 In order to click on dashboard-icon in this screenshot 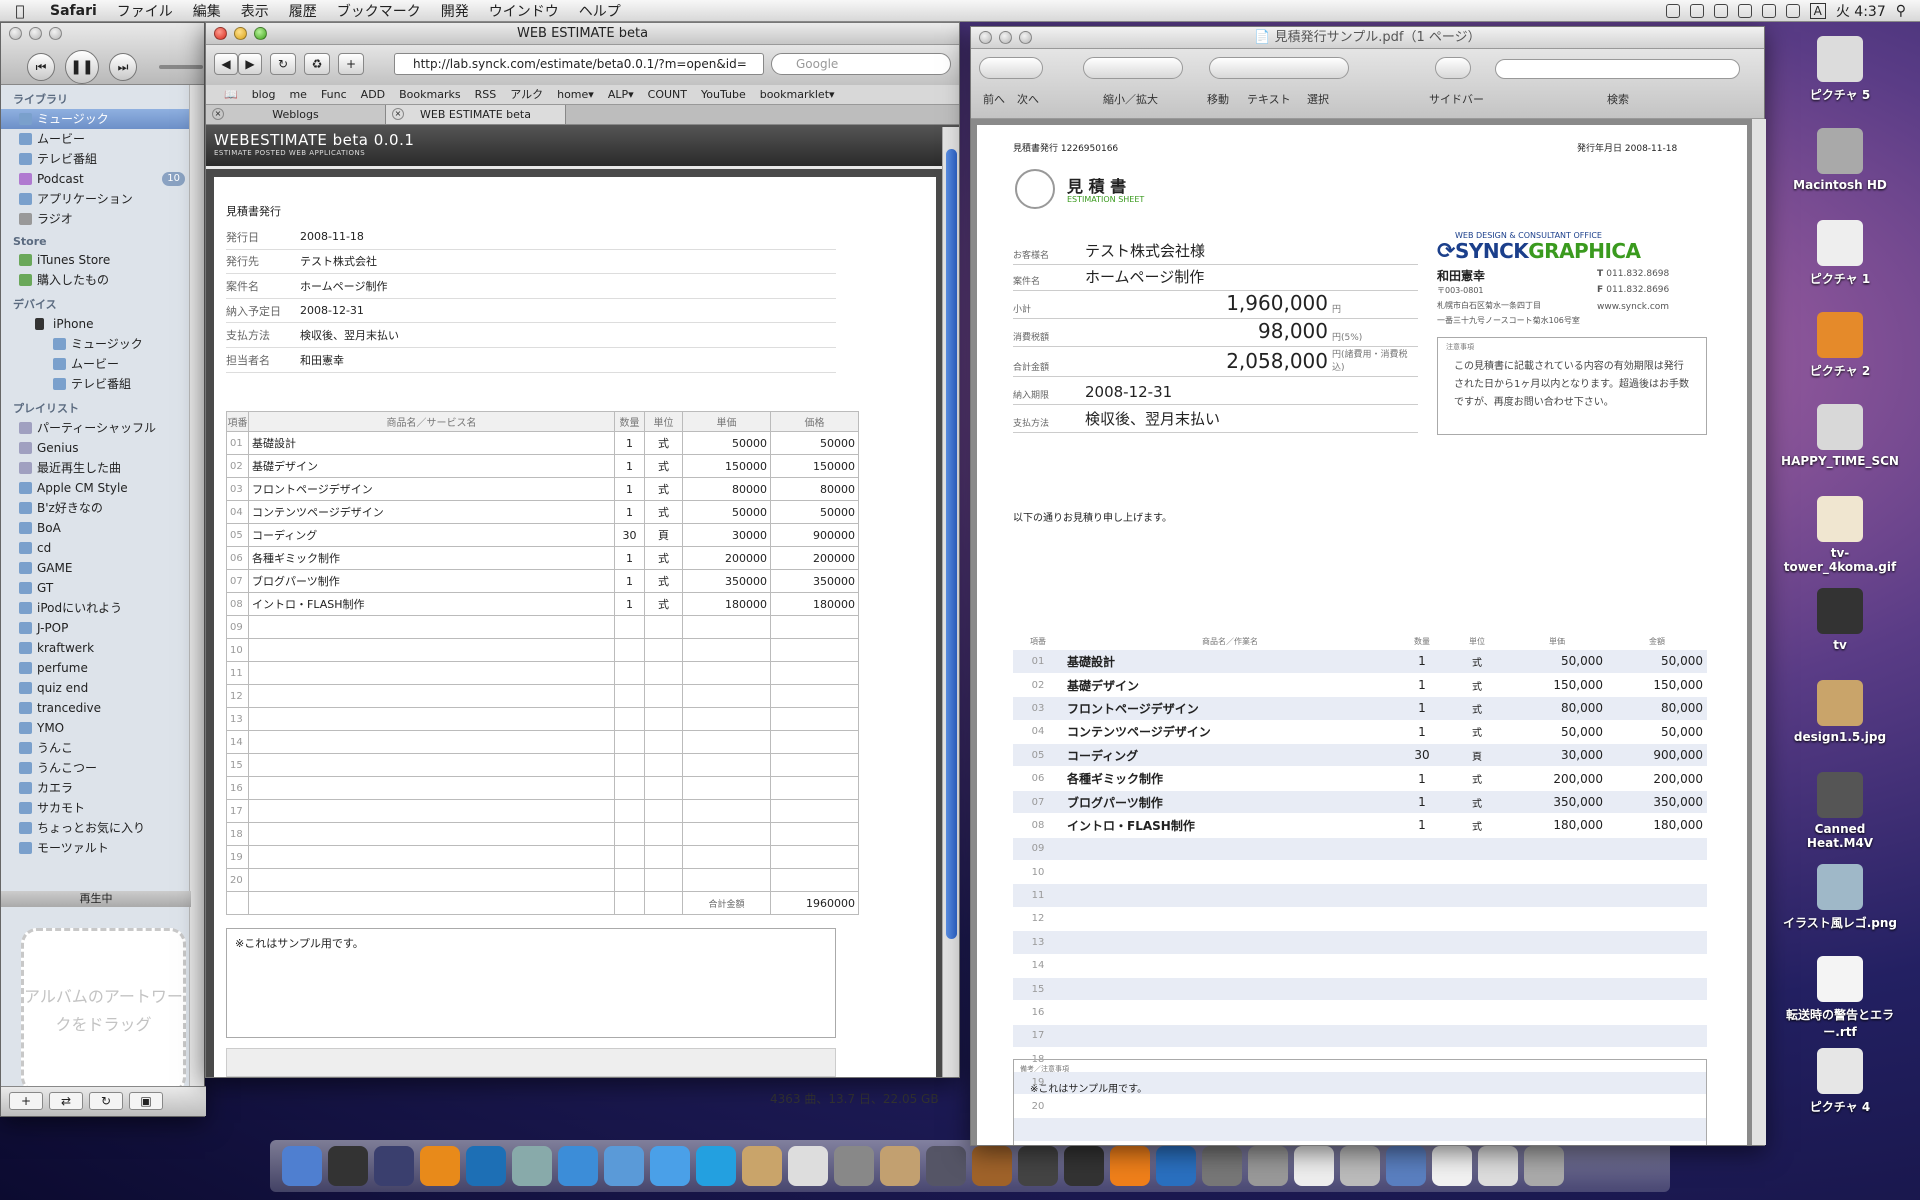, I will do `click(348, 1166)`.